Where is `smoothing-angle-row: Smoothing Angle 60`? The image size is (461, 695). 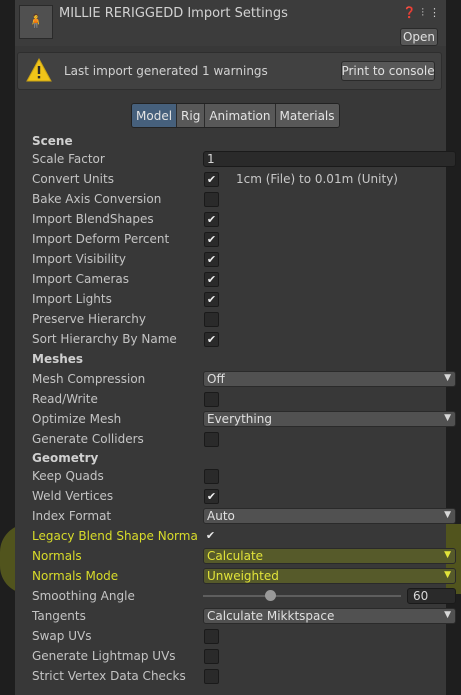 smoothing-angle-row: Smoothing Angle 60 is located at coordinates (244, 597).